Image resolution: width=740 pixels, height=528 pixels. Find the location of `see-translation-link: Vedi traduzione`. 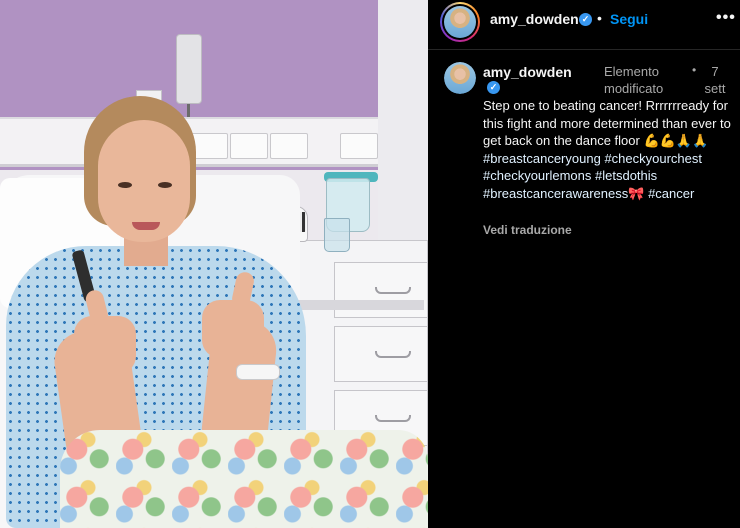

see-translation-link: Vedi traduzione is located at coordinates (527, 230).